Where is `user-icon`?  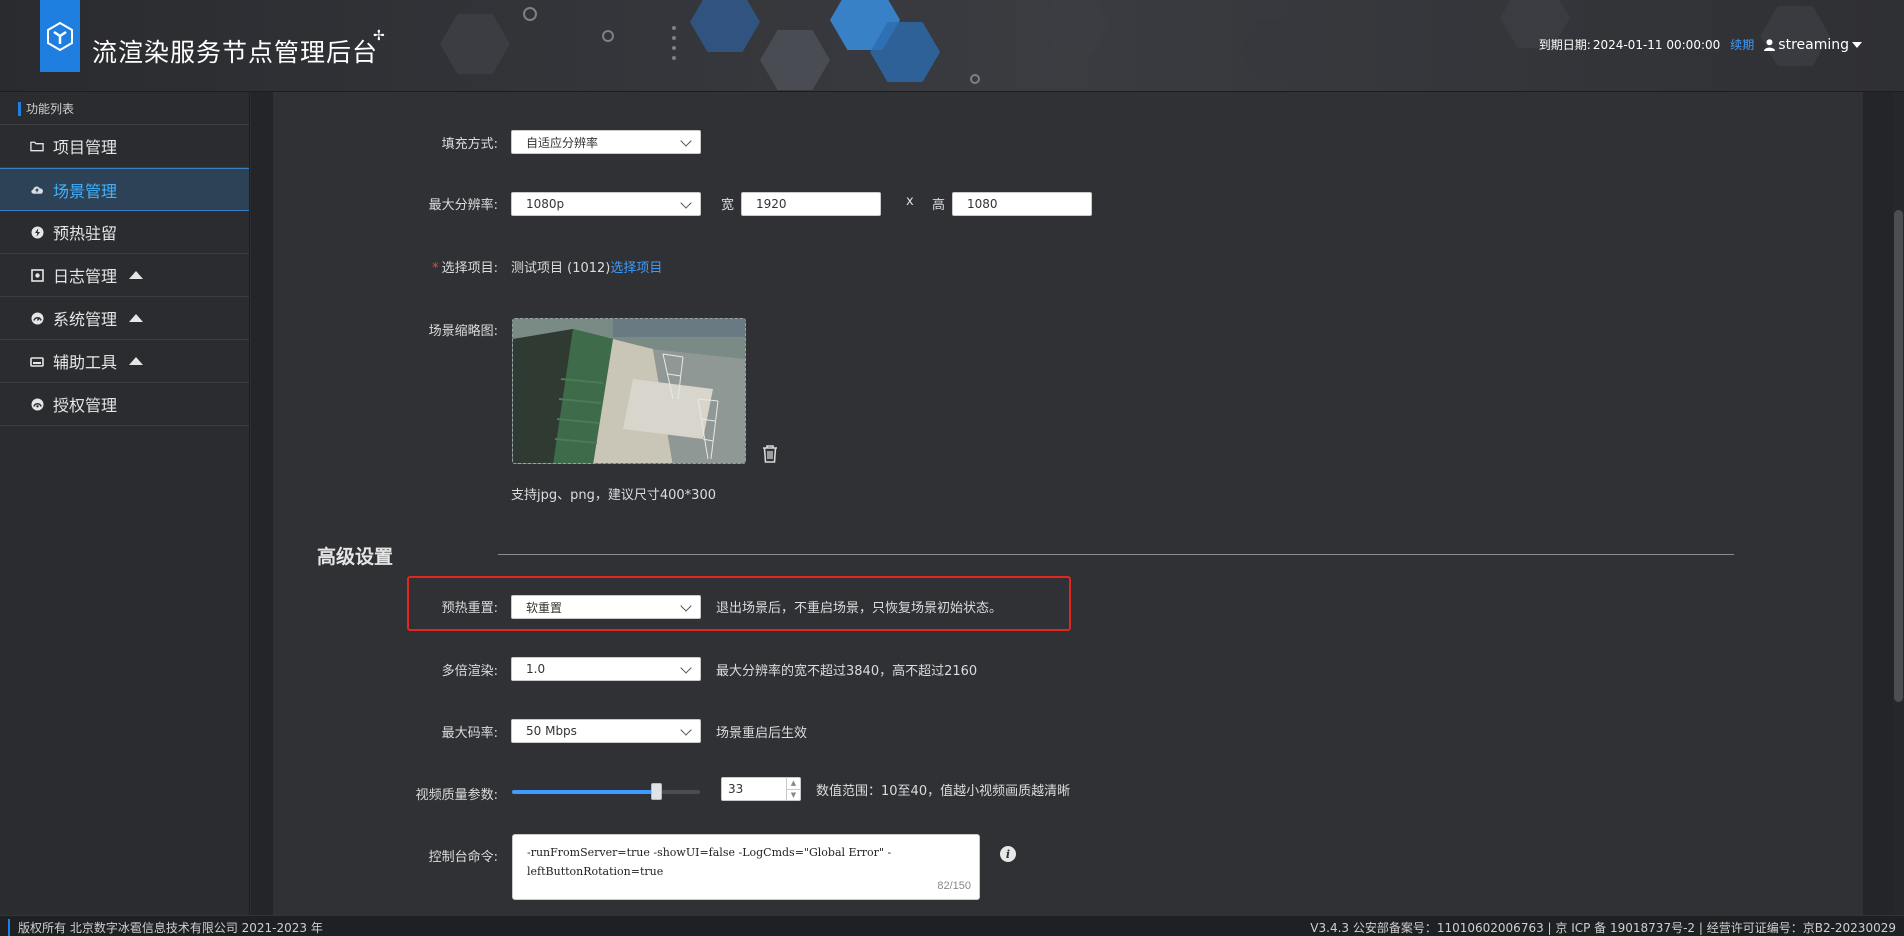 user-icon is located at coordinates (1770, 44).